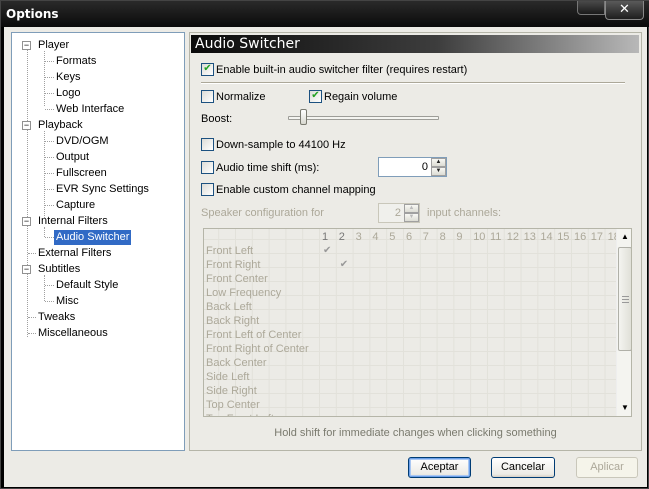 Image resolution: width=649 pixels, height=489 pixels. Describe the element at coordinates (233, 321) in the screenshot. I see `row-label: Back Right` at that location.